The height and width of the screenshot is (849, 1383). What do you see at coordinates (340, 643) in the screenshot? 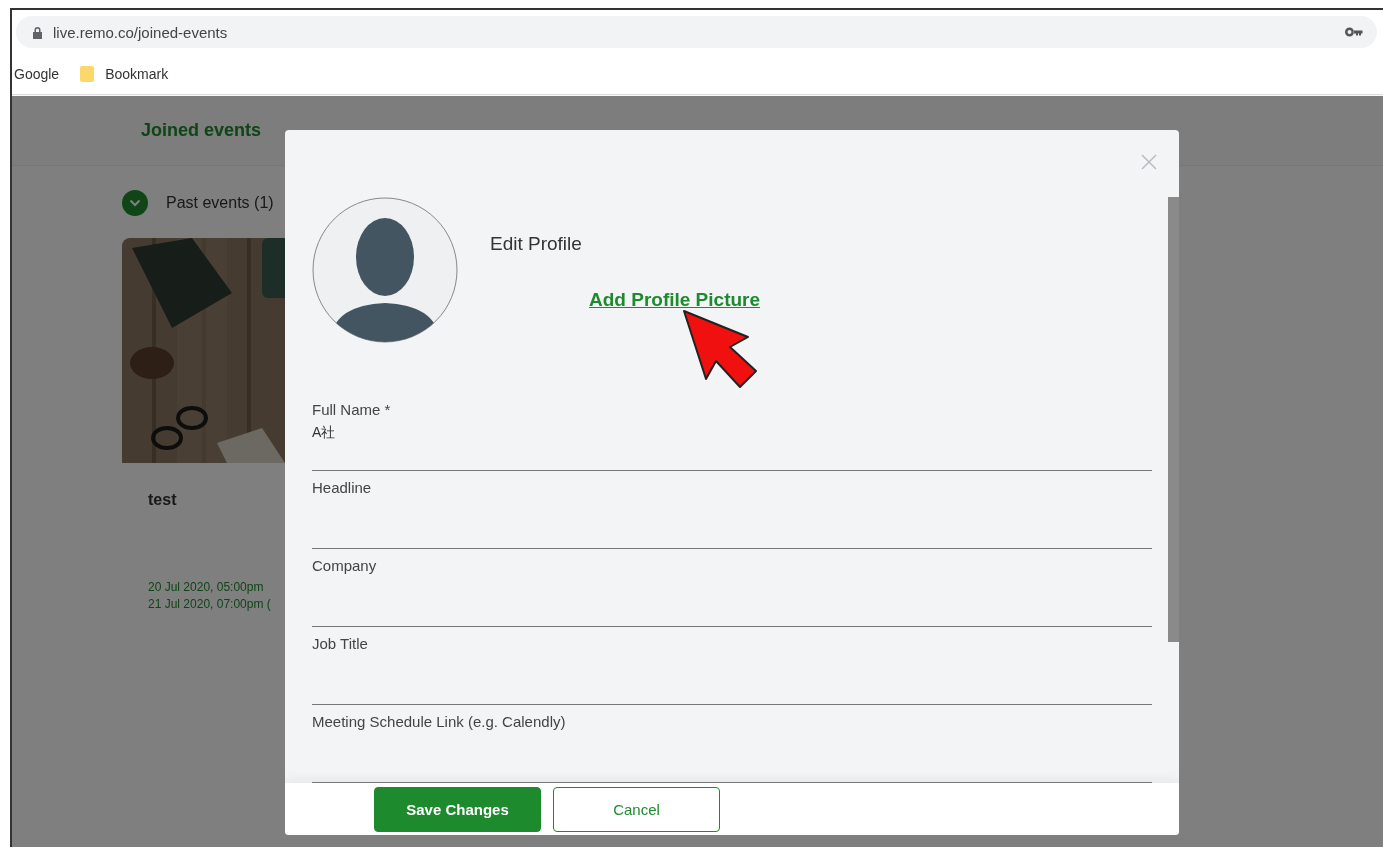
I see `field-label: Job Title` at bounding box center [340, 643].